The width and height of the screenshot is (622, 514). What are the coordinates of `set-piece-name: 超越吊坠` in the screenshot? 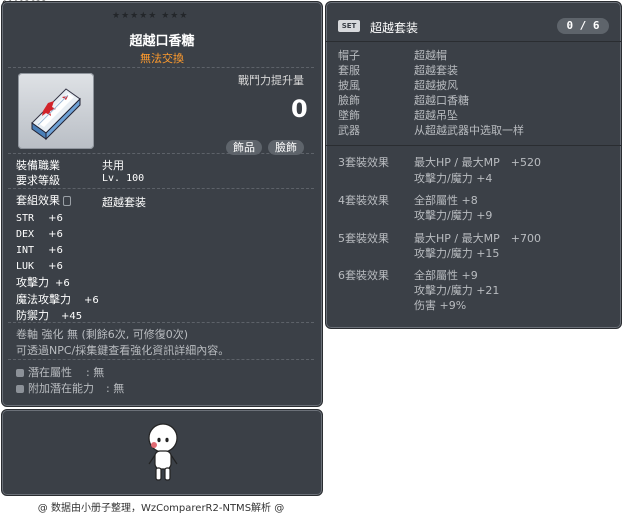 It's located at (436, 115).